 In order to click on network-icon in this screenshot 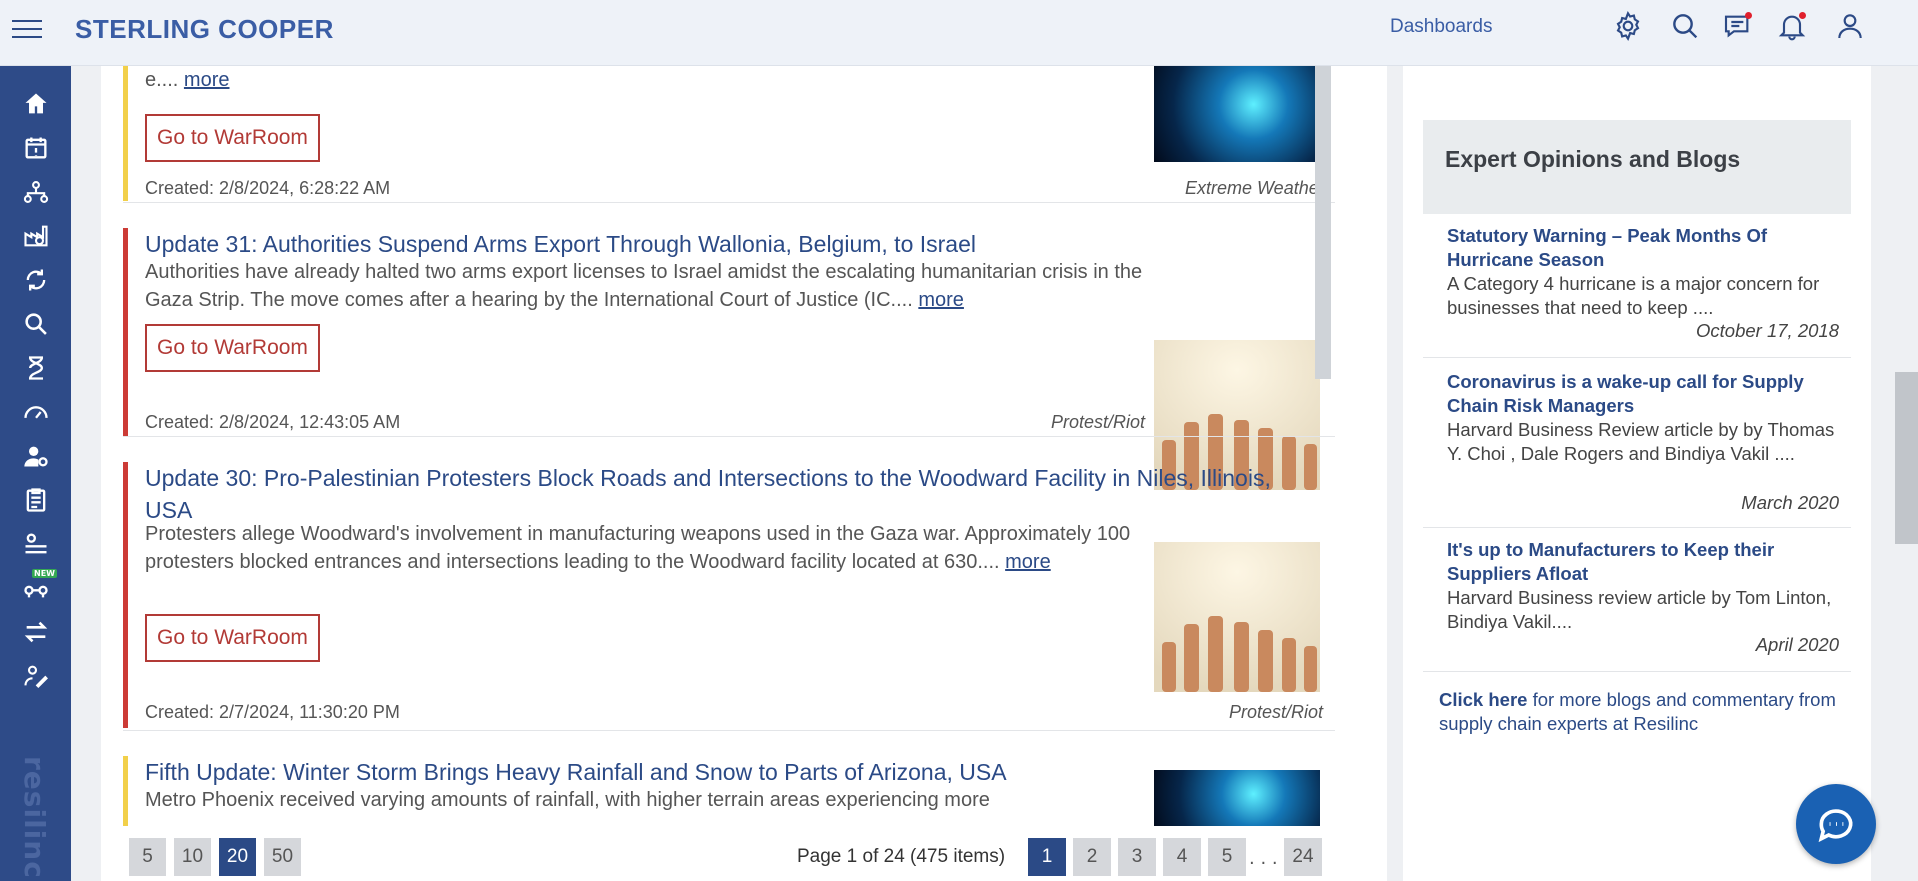, I will do `click(35, 192)`.